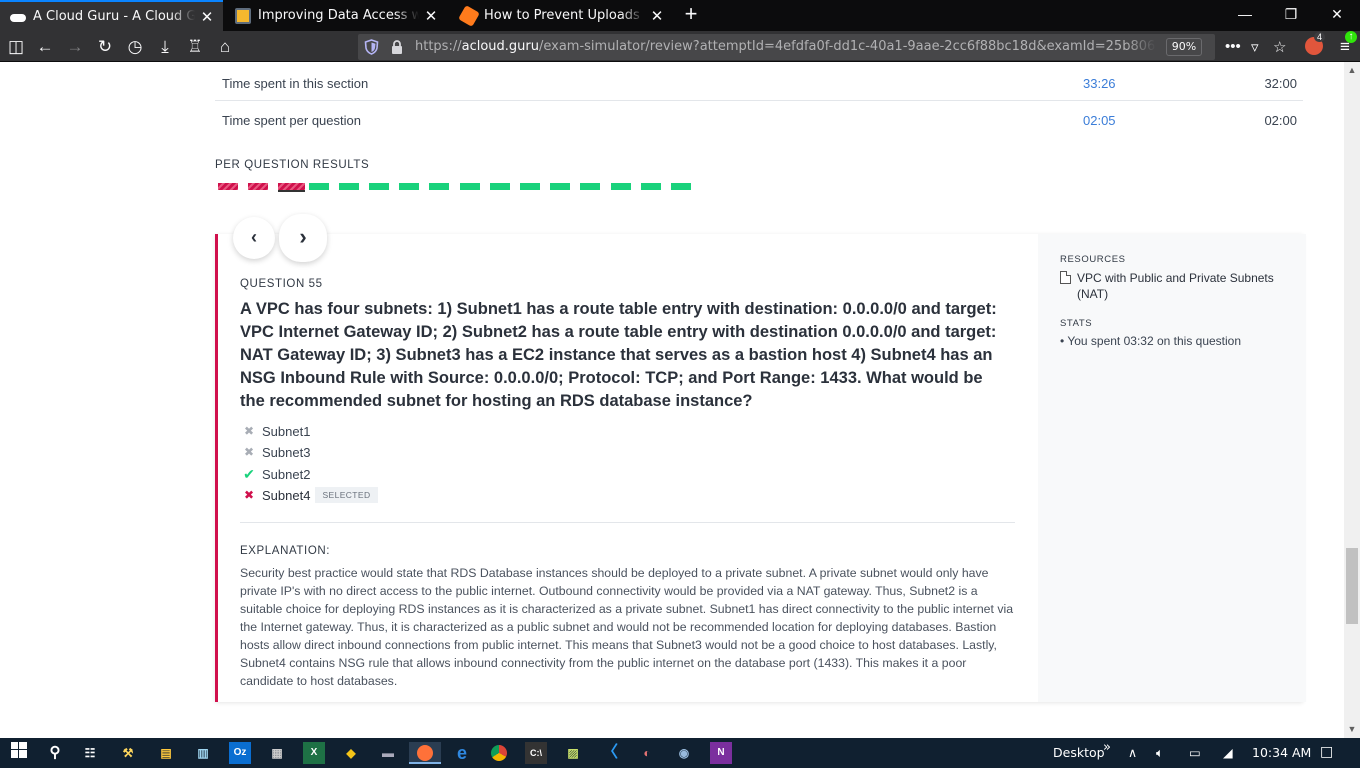 The height and width of the screenshot is (768, 1360). Describe the element at coordinates (135, 47) in the screenshot. I see `history-clock-icon: ◷` at that location.